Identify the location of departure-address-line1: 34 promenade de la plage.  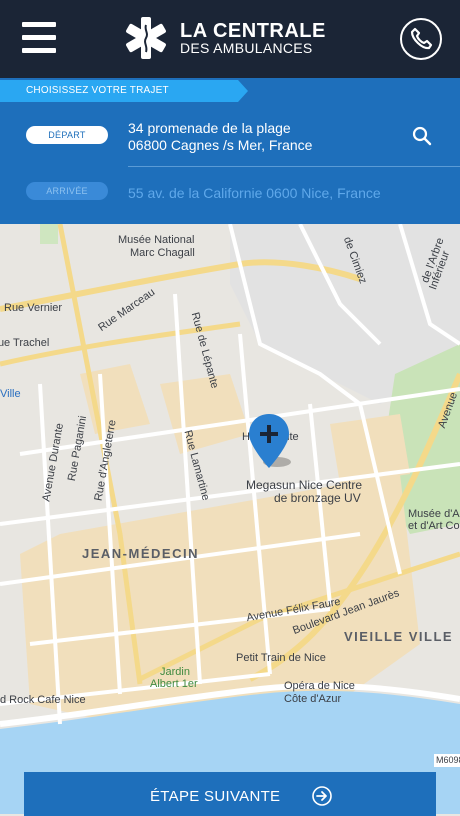
(209, 128).